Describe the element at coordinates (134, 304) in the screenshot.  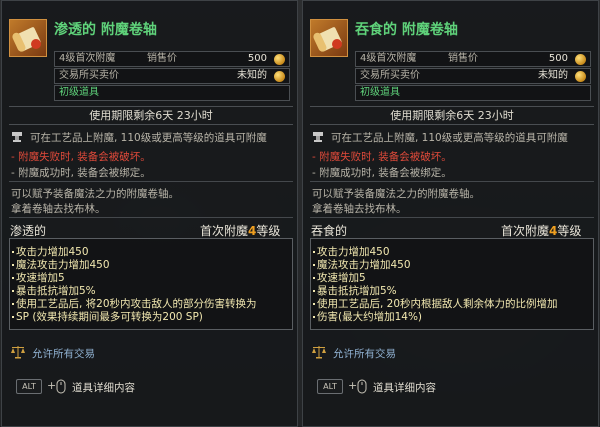
I see `stat-line: 使用工艺品后, 将20秒内攻击敌人的部分伤害转换为` at that location.